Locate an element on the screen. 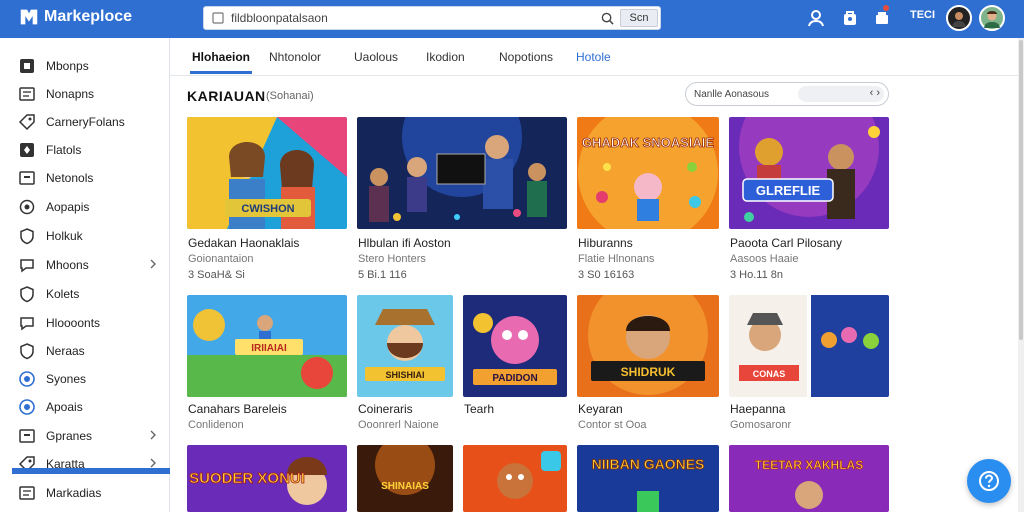 This screenshot has height=512, width=1024. top-bar: Markeploce Scn TECI is located at coordinates (512, 19).